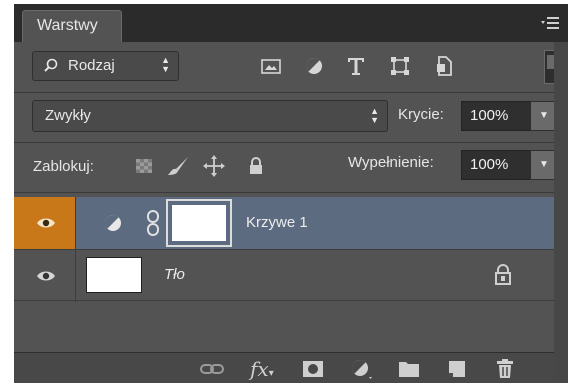 The width and height of the screenshot is (568, 383). I want to click on link-mask-icon, so click(153, 225).